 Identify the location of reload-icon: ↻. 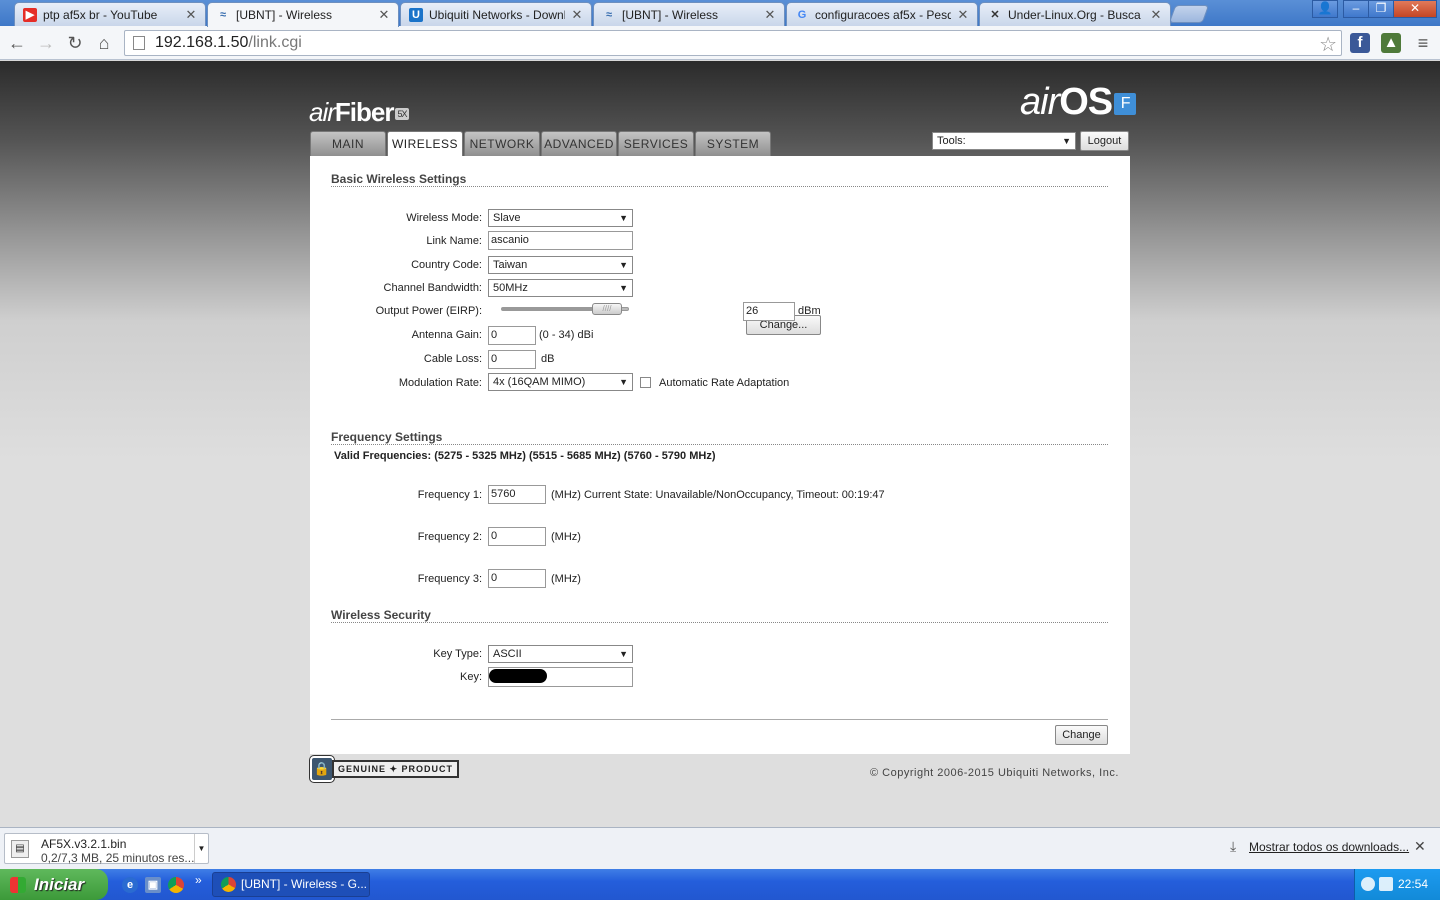
(75, 43).